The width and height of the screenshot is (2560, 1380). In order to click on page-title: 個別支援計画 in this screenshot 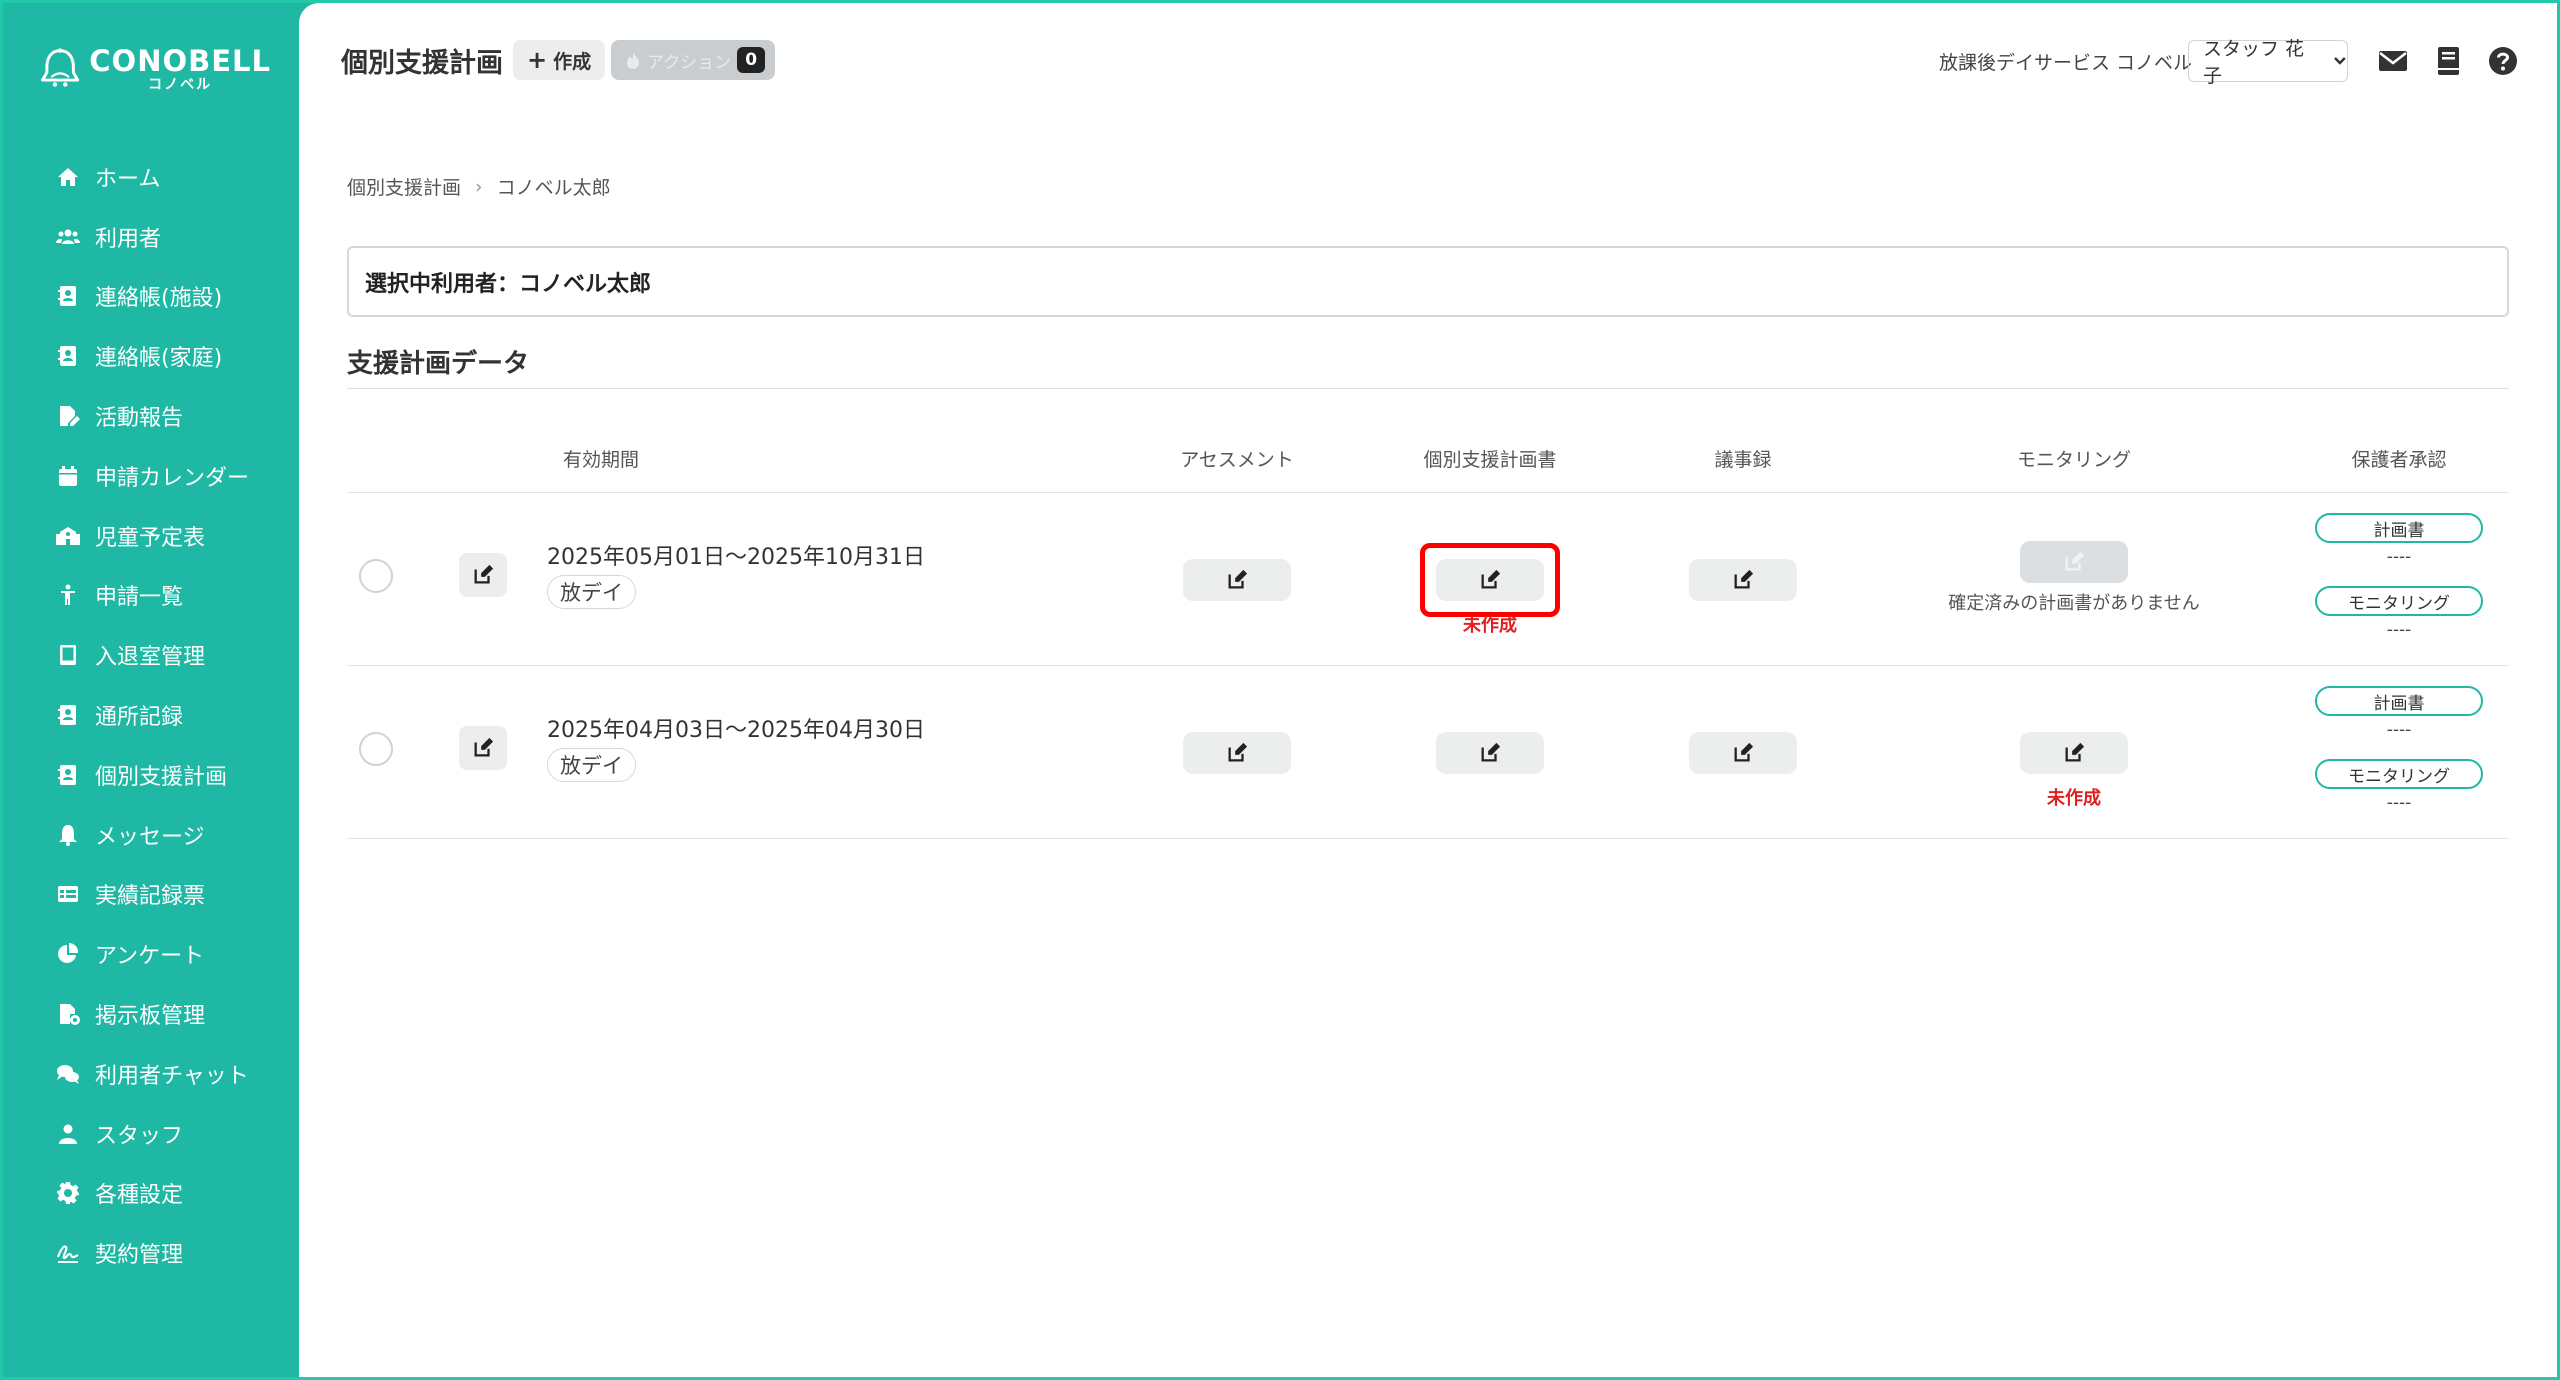, I will do `click(422, 63)`.